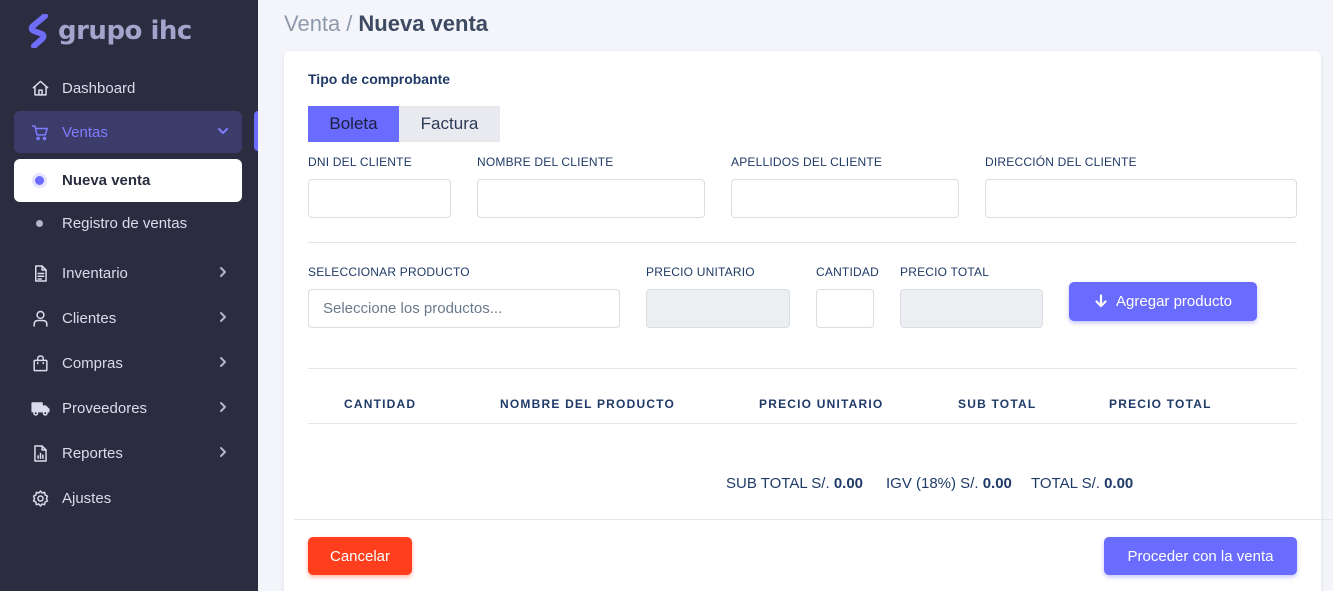  I want to click on client-lastname-field, so click(845, 198).